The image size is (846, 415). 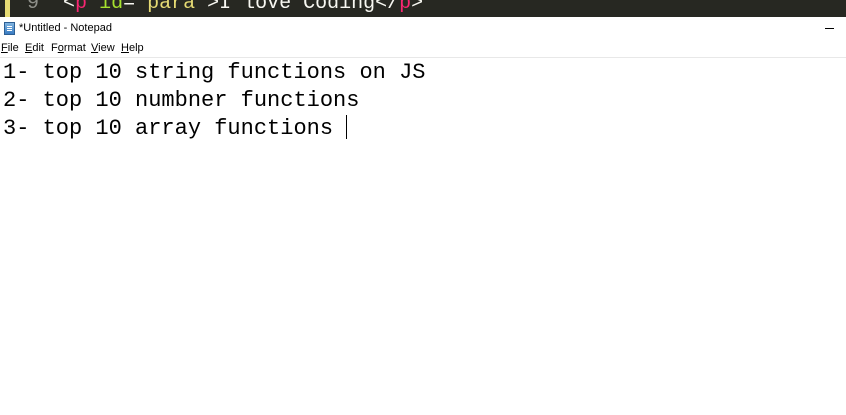 I want to click on menu-format: Format, so click(x=68, y=48).